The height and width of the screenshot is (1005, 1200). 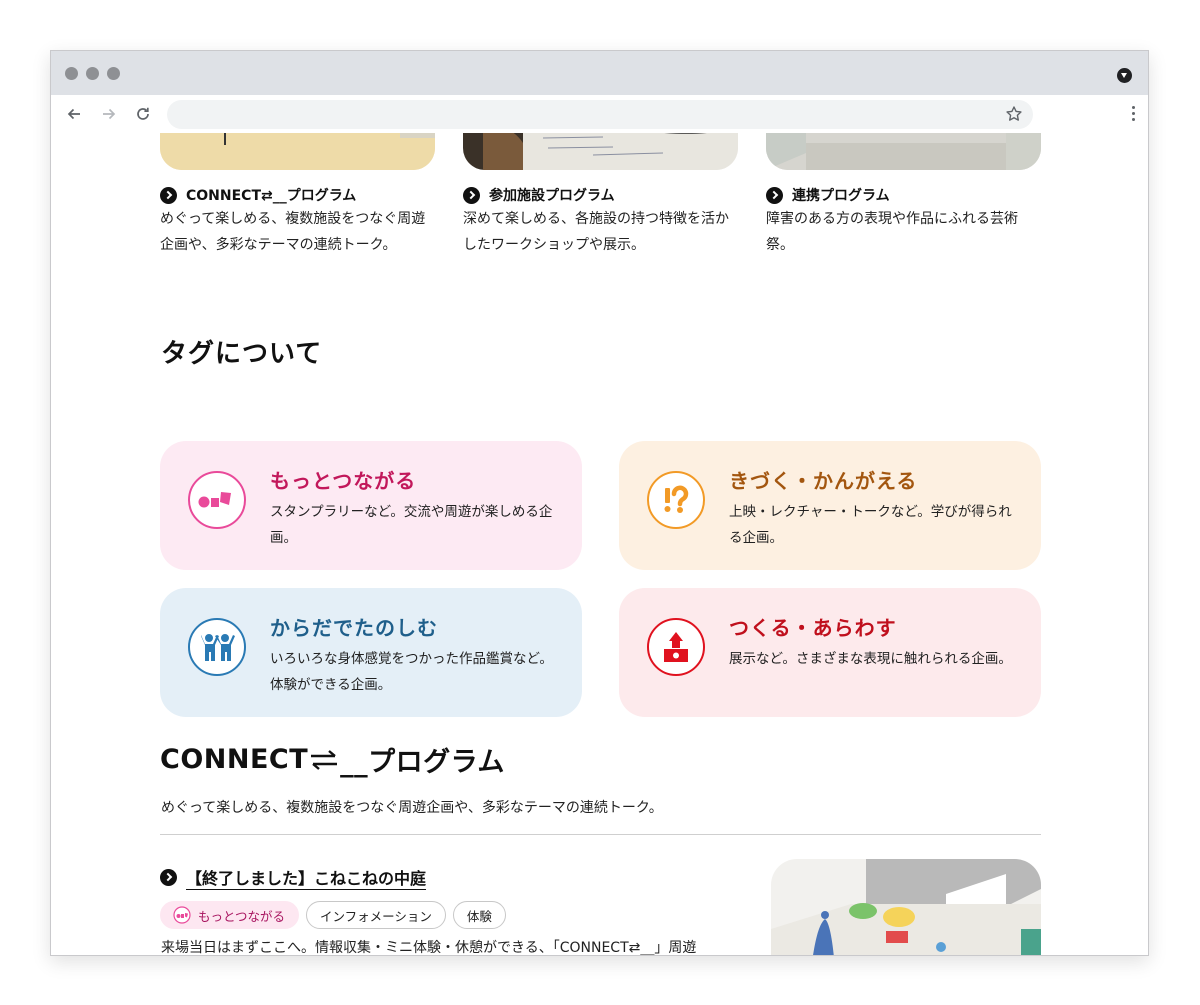 I want to click on event-image, so click(x=906, y=907).